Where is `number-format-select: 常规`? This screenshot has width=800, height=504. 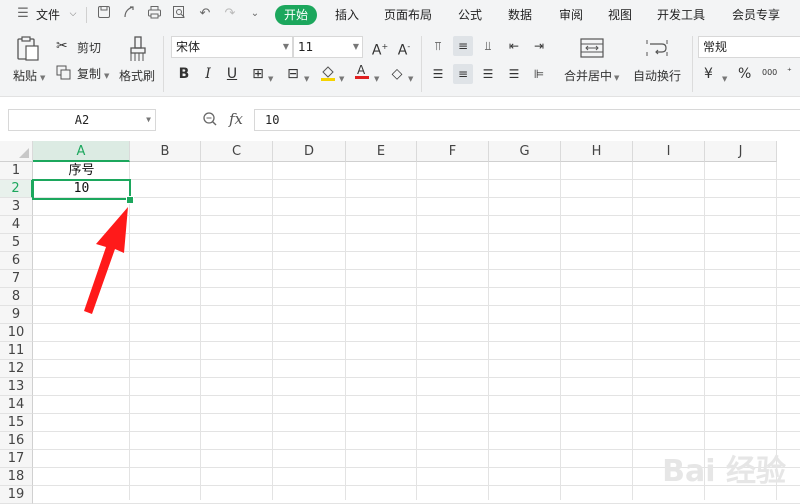 number-format-select: 常规 is located at coordinates (749, 47).